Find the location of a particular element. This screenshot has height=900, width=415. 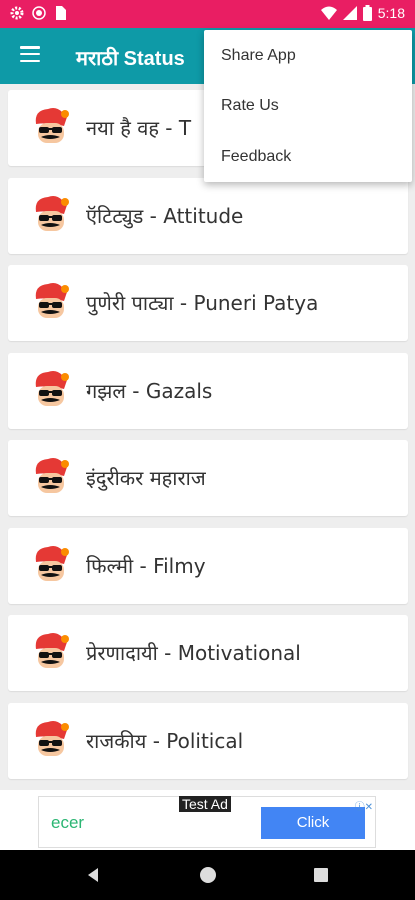

settings-icon is located at coordinates (17, 13).